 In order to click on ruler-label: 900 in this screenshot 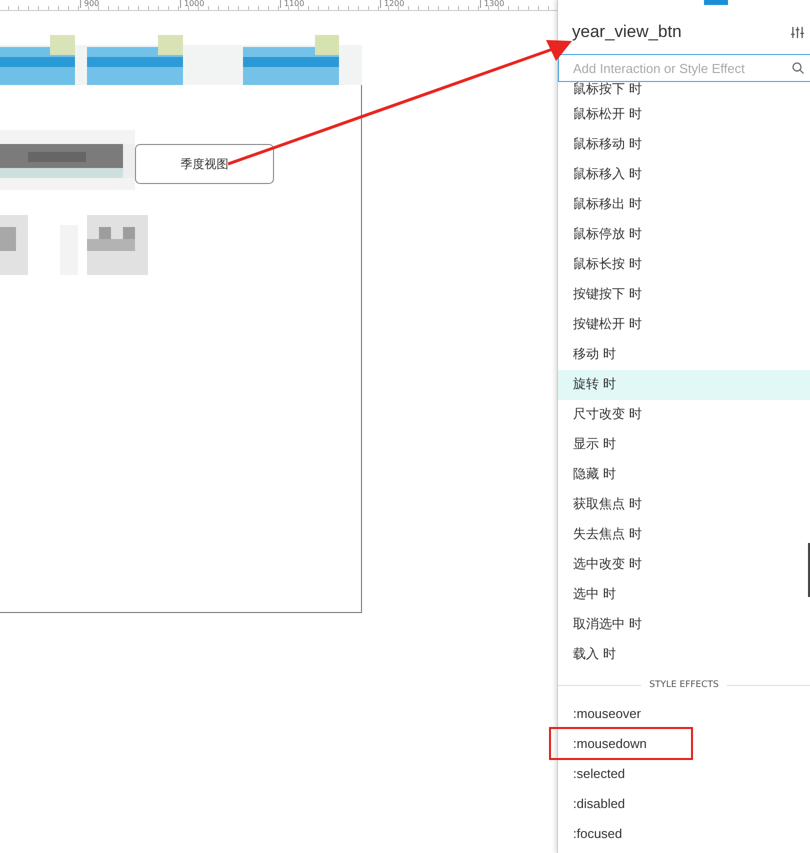, I will do `click(90, 4)`.